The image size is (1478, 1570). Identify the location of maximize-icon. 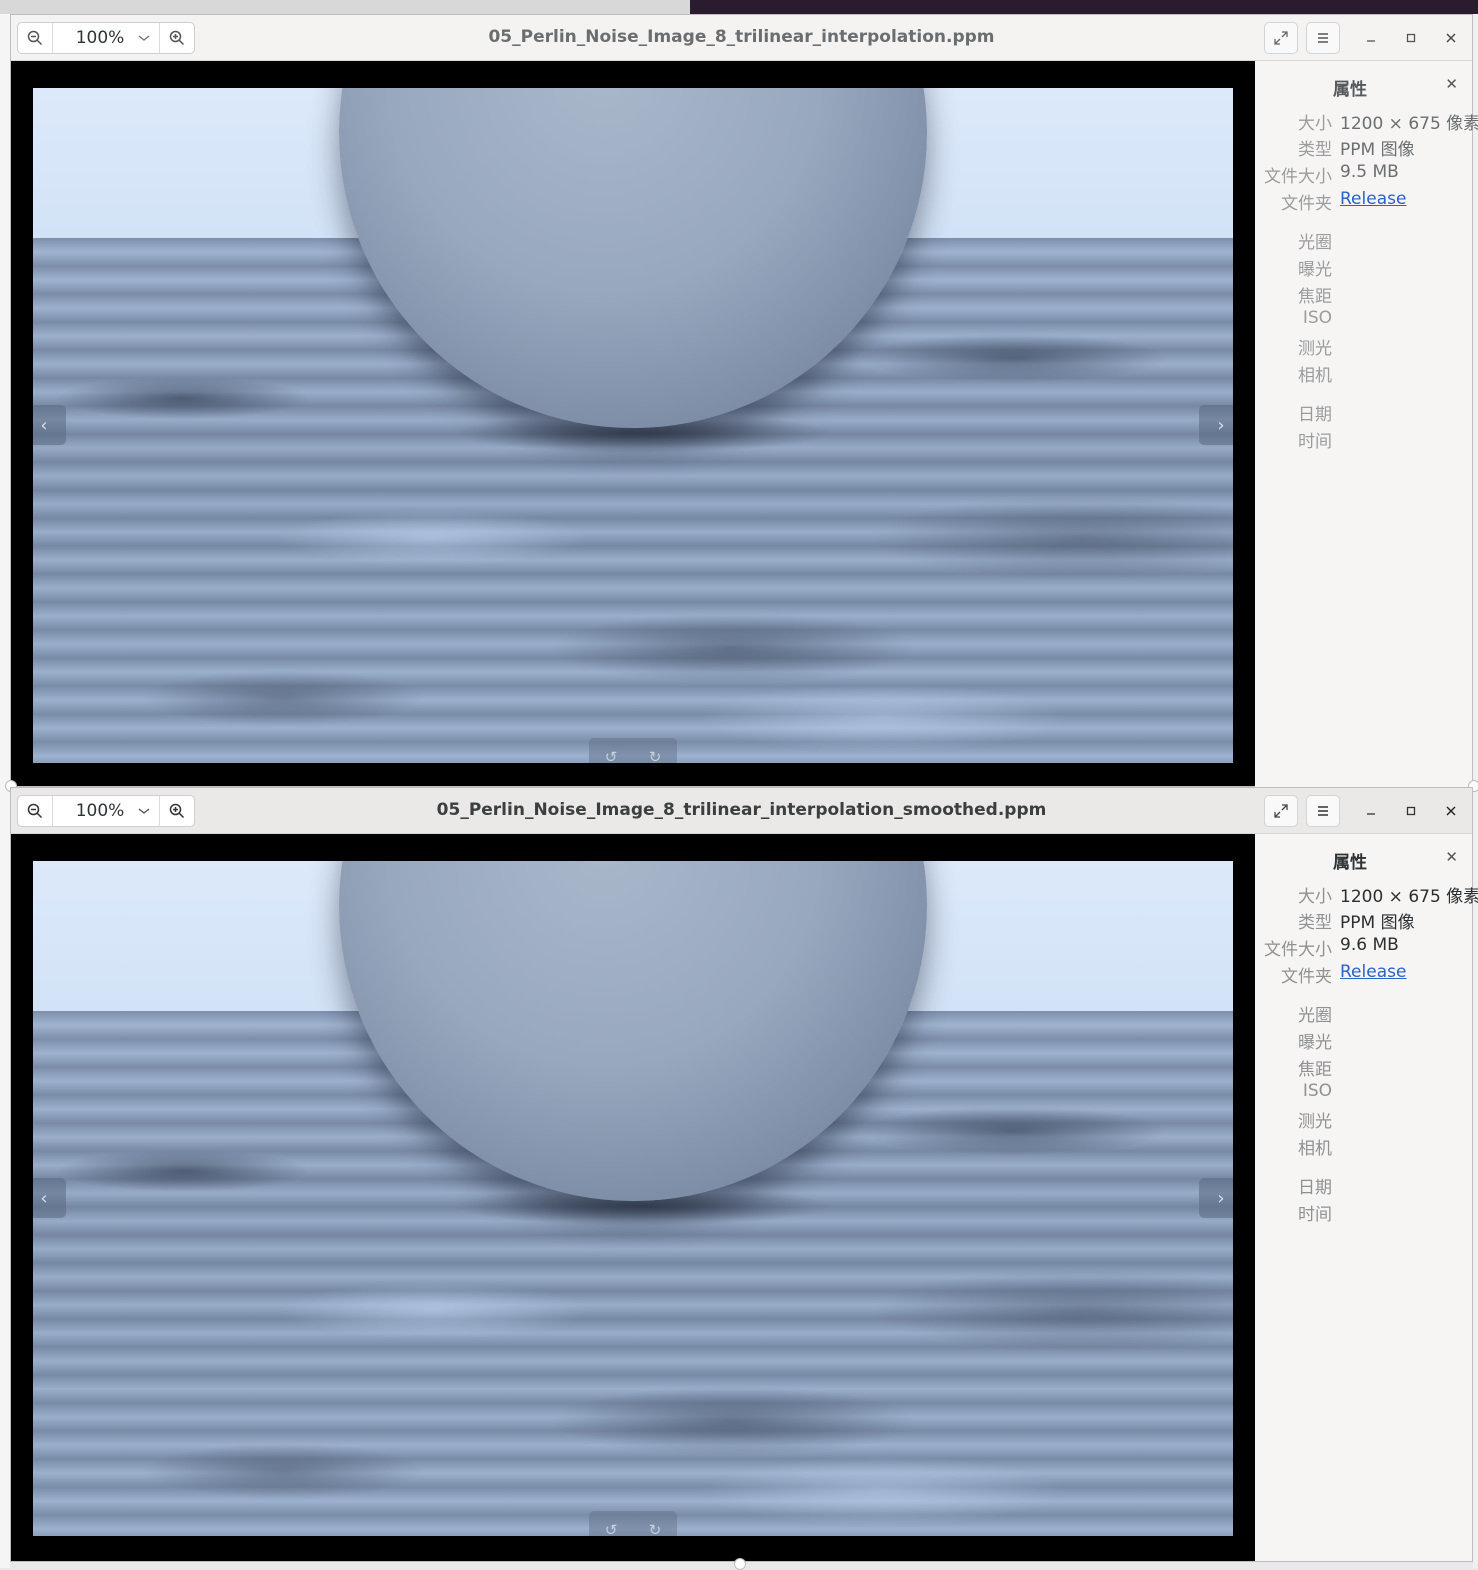
(1411, 811).